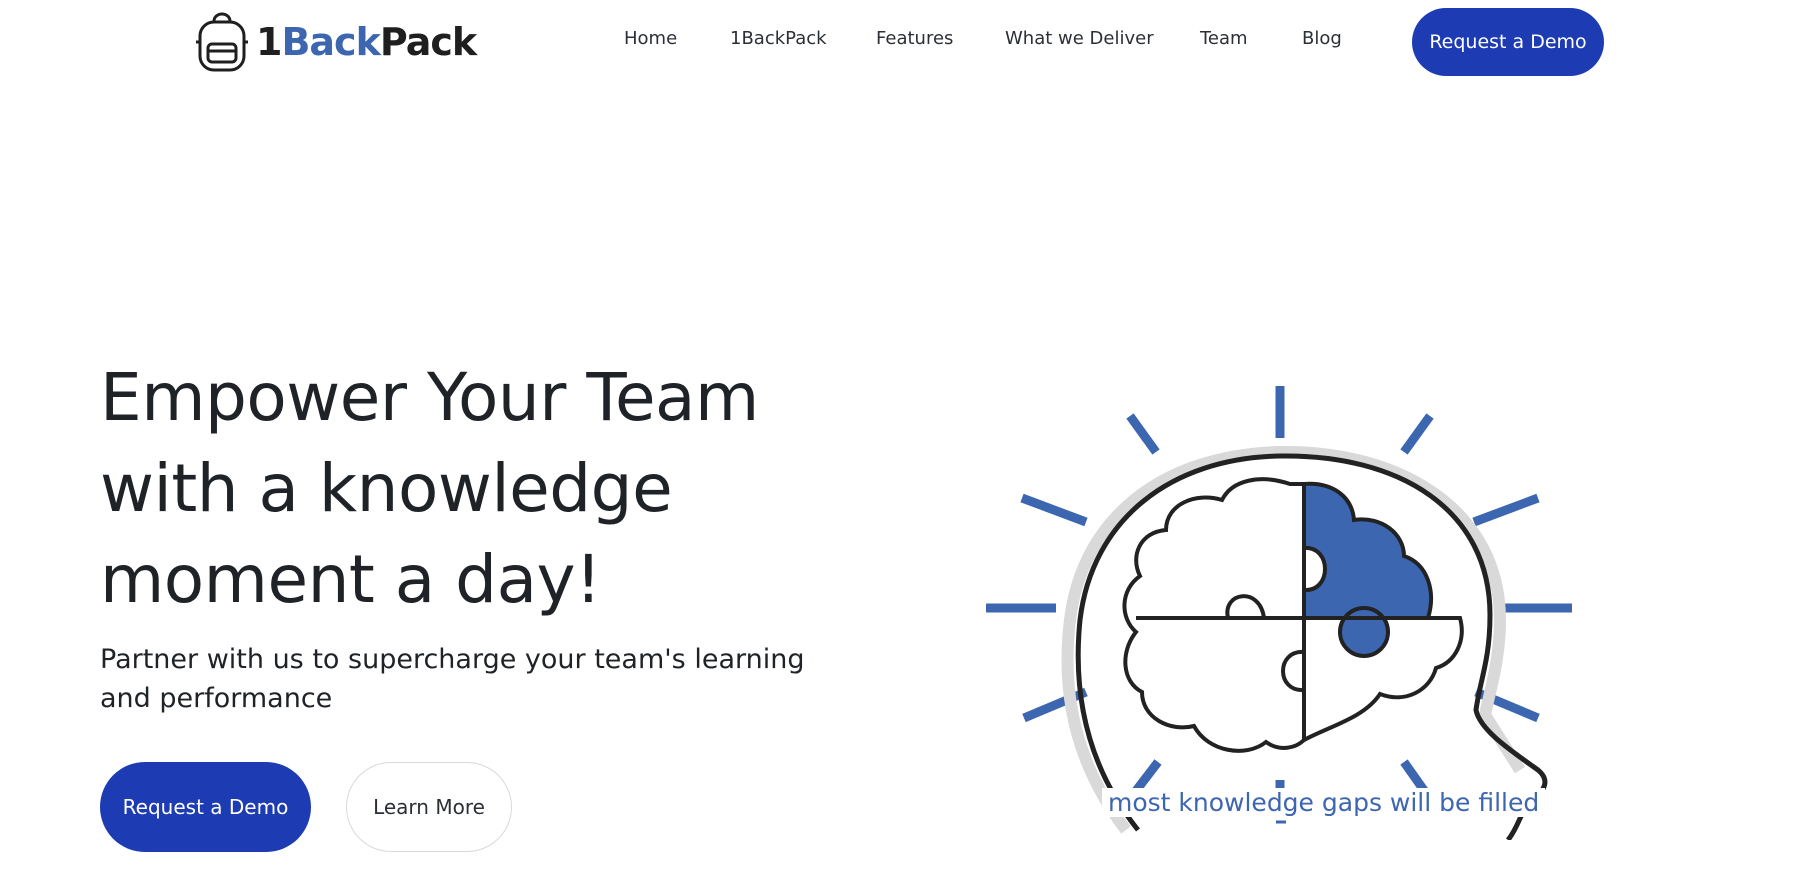  What do you see at coordinates (222, 42) in the screenshot?
I see `backpack-icon` at bounding box center [222, 42].